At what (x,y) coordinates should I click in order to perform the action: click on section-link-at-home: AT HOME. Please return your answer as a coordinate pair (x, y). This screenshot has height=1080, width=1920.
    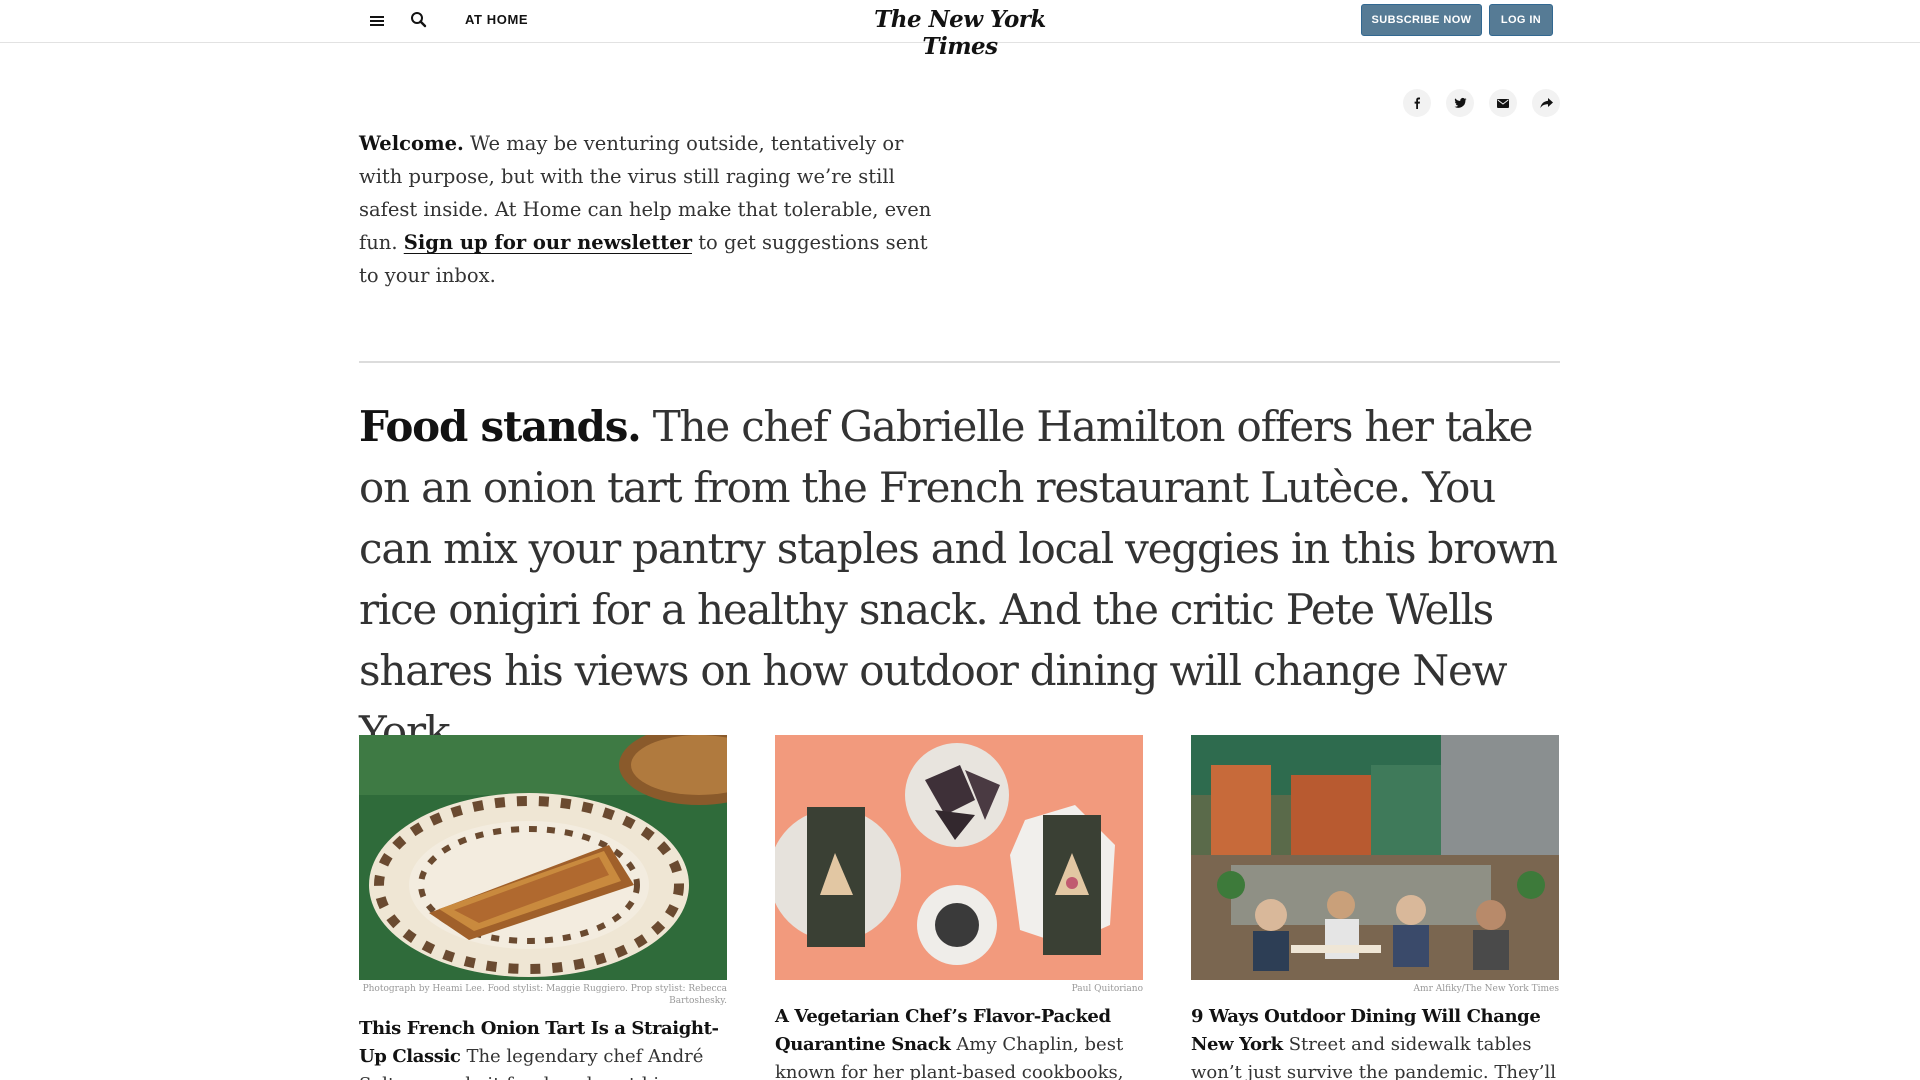
    Looking at the image, I should click on (496, 19).